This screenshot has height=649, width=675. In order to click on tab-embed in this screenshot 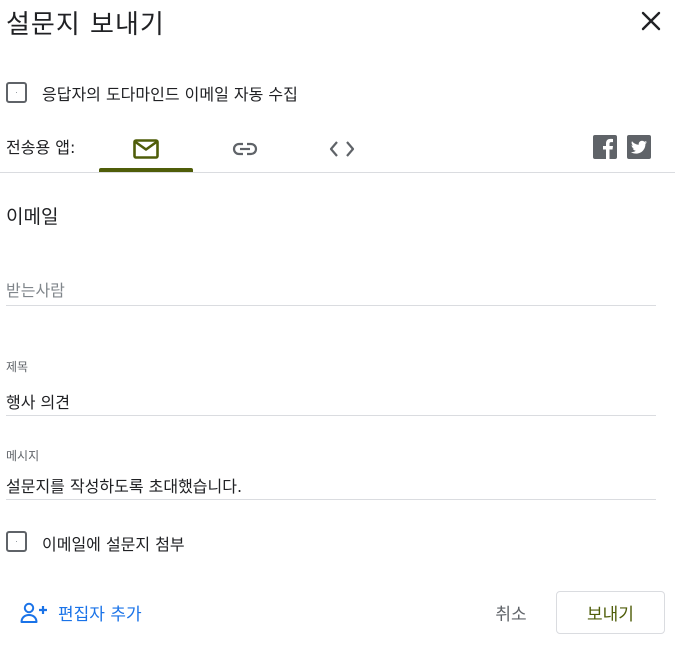, I will do `click(342, 148)`.